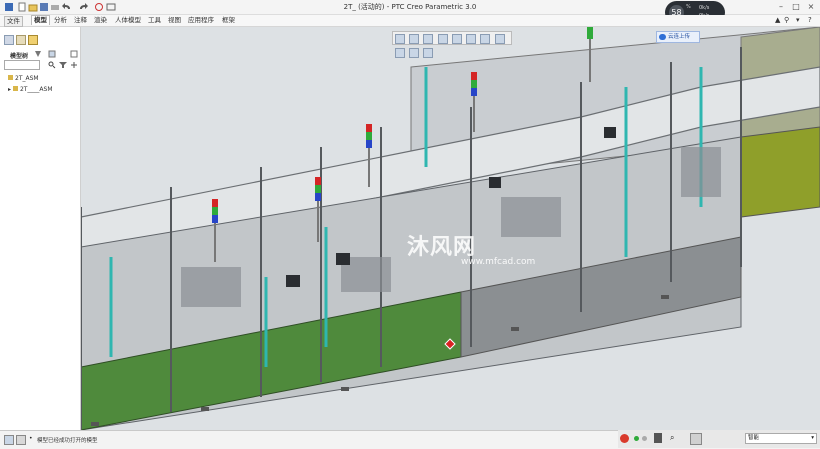 The width and height of the screenshot is (820, 449). What do you see at coordinates (27, 78) in the screenshot?
I see `tree-root-label: 2T_ASM` at bounding box center [27, 78].